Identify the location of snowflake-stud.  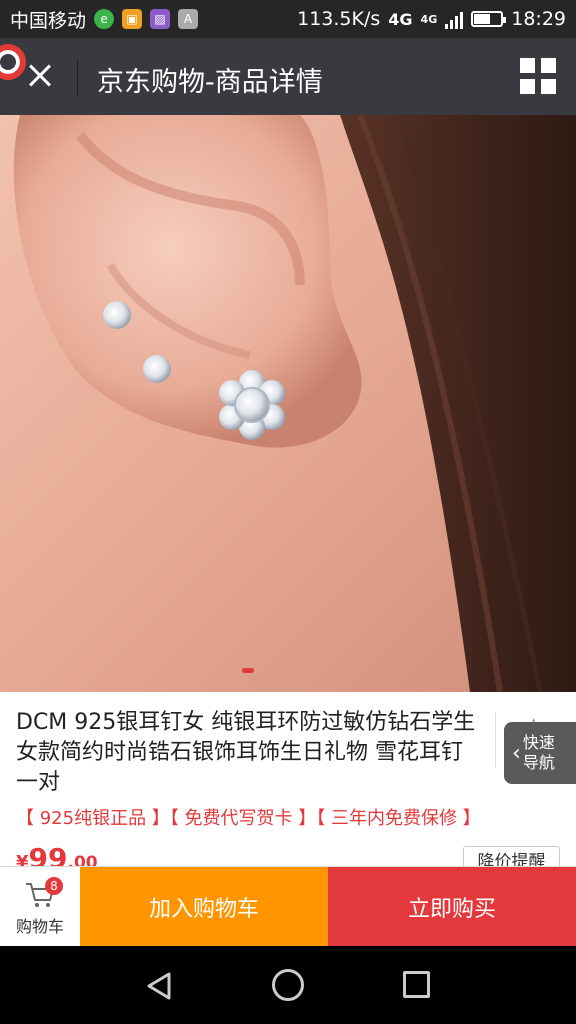
(252, 405).